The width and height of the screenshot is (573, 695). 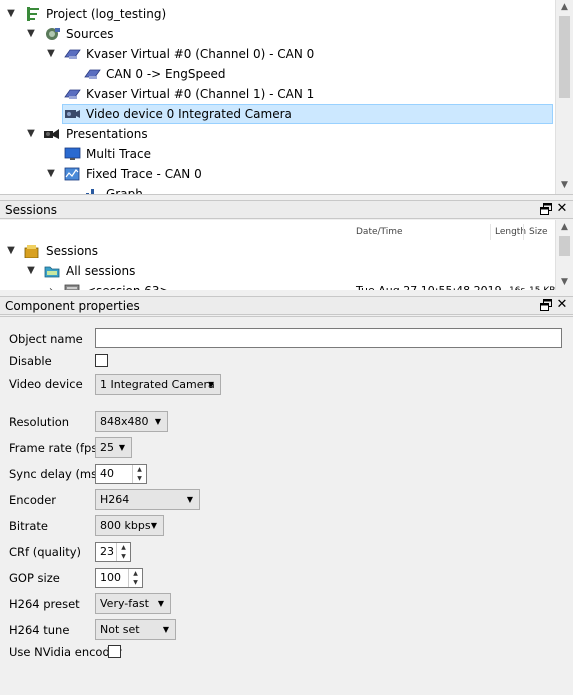 I want to click on resolution-value: 848x480, so click(x=124, y=421).